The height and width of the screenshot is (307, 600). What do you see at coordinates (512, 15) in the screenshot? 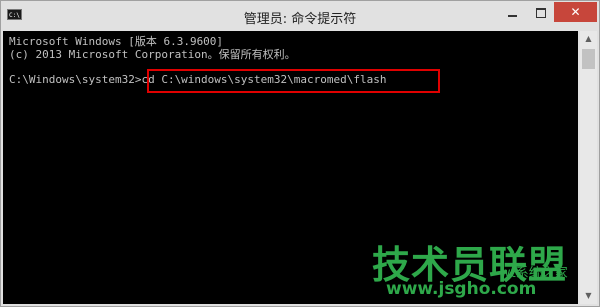
I see `minimize-icon` at bounding box center [512, 15].